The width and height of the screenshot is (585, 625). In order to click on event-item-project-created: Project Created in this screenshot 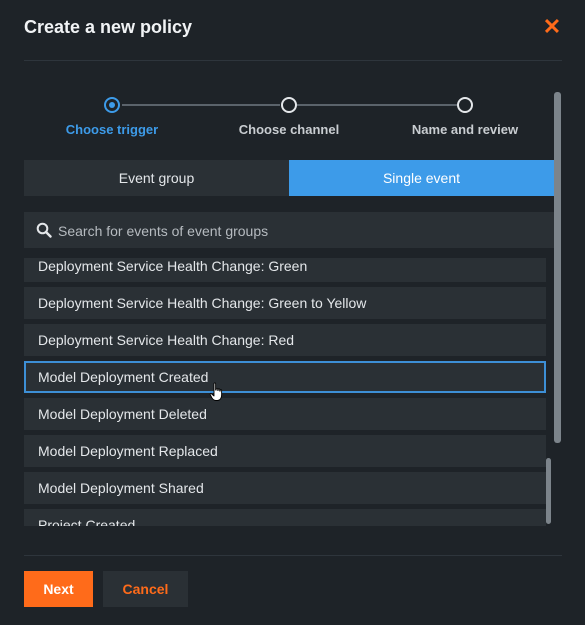, I will do `click(285, 517)`.